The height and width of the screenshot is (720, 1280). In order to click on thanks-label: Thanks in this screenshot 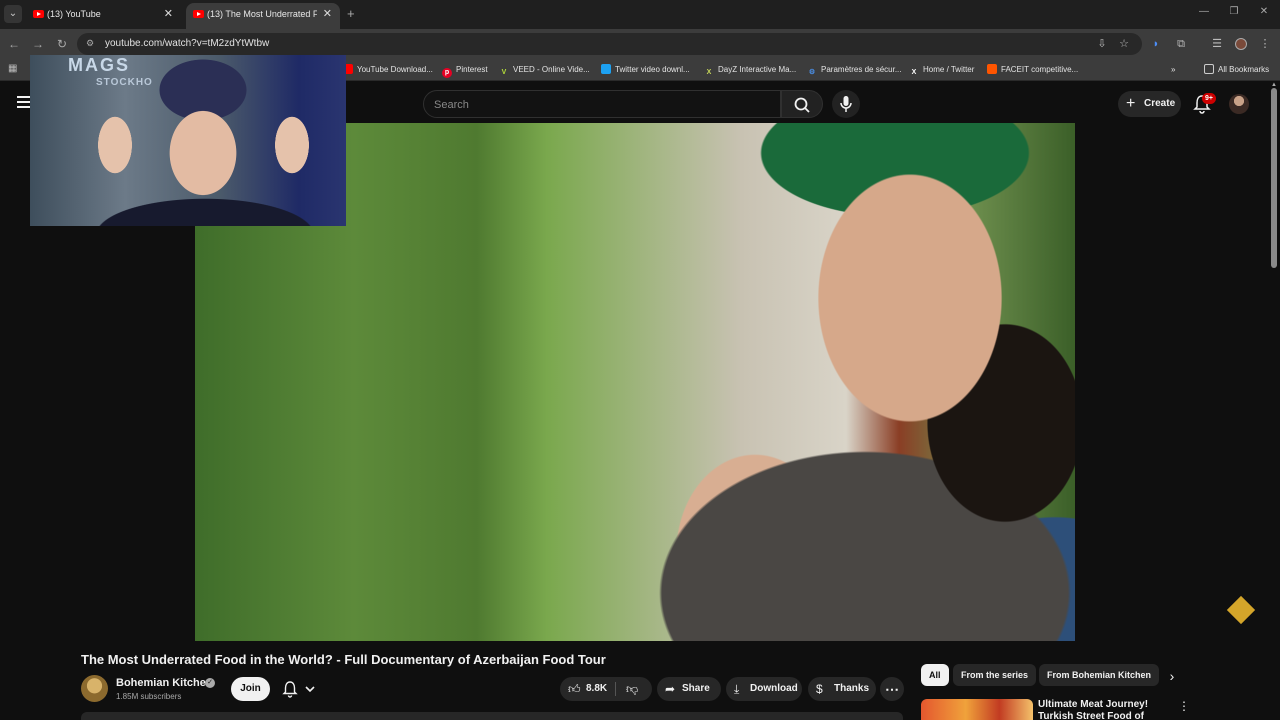, I will do `click(852, 688)`.